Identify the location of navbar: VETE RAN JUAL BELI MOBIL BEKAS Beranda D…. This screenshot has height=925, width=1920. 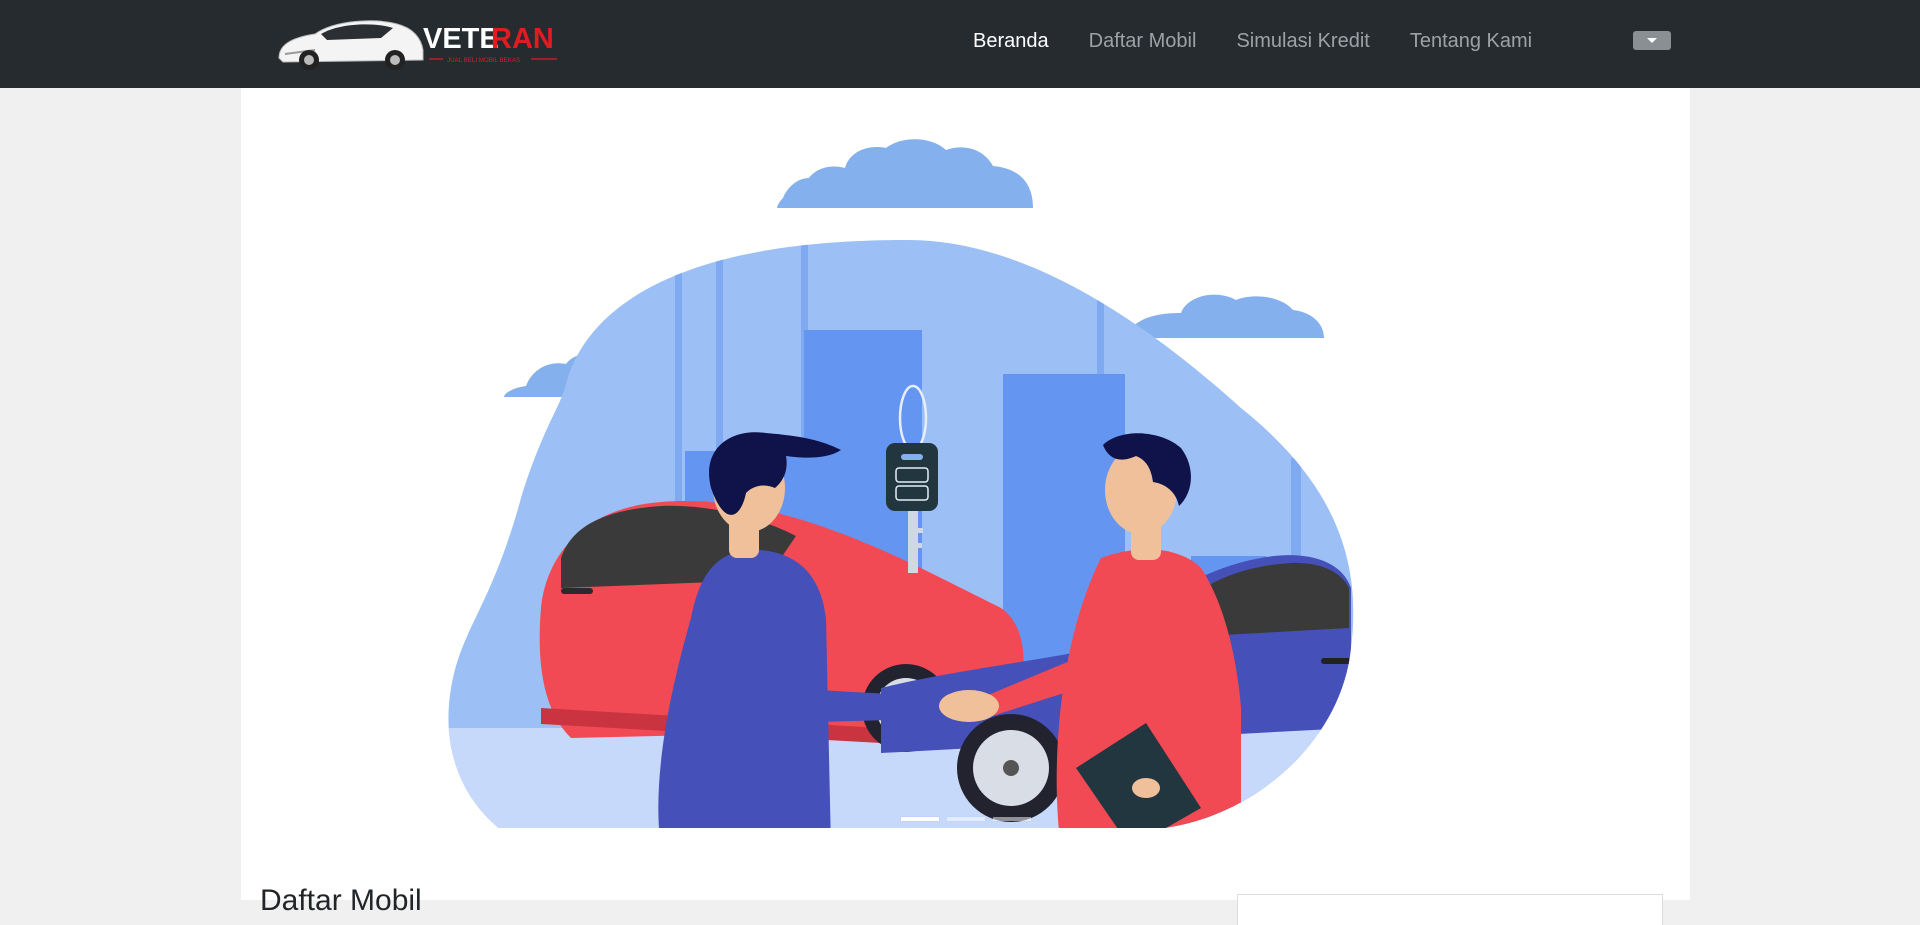
(960, 44).